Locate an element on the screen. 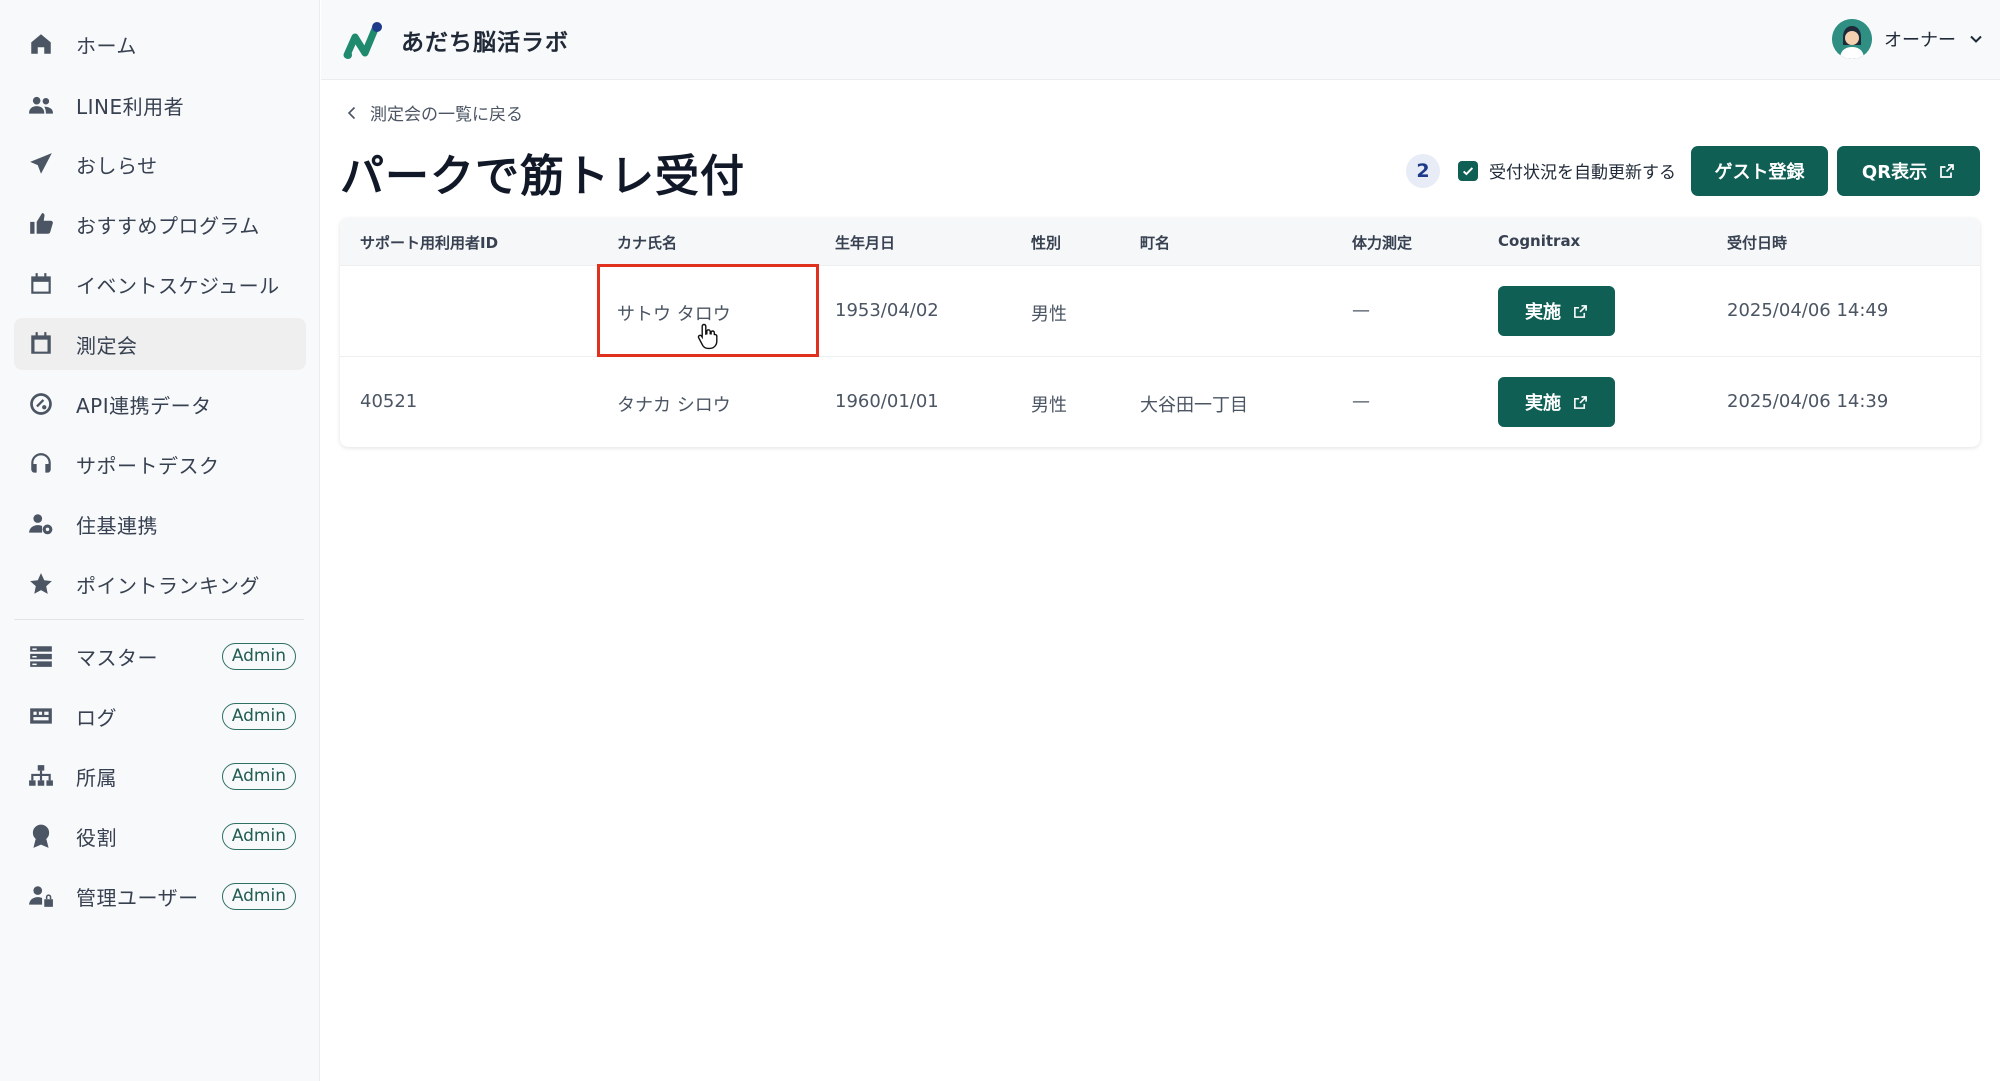  cell-birthdate: 1960/01/01 is located at coordinates (887, 401).